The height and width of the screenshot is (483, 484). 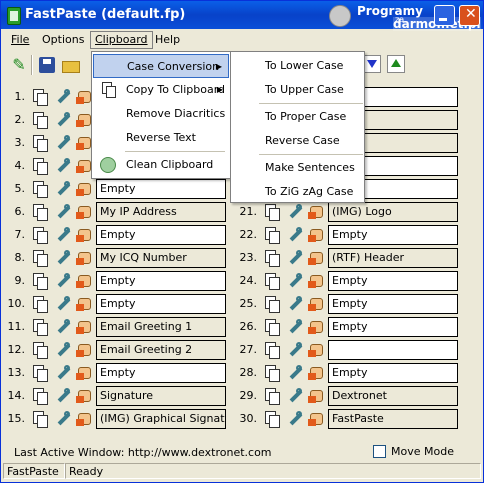 I want to click on move-down-icon, so click(x=372, y=64).